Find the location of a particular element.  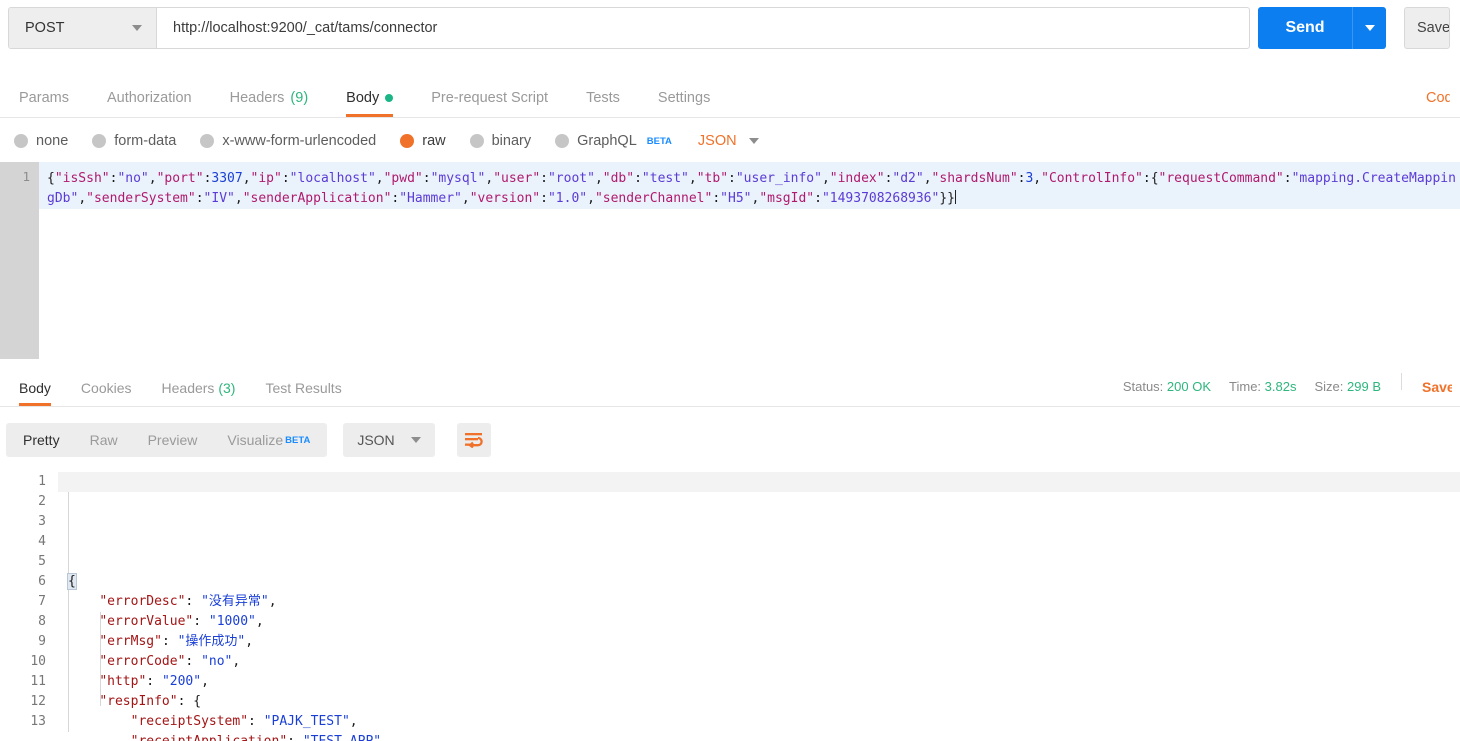

tab-label: Tests is located at coordinates (603, 98).